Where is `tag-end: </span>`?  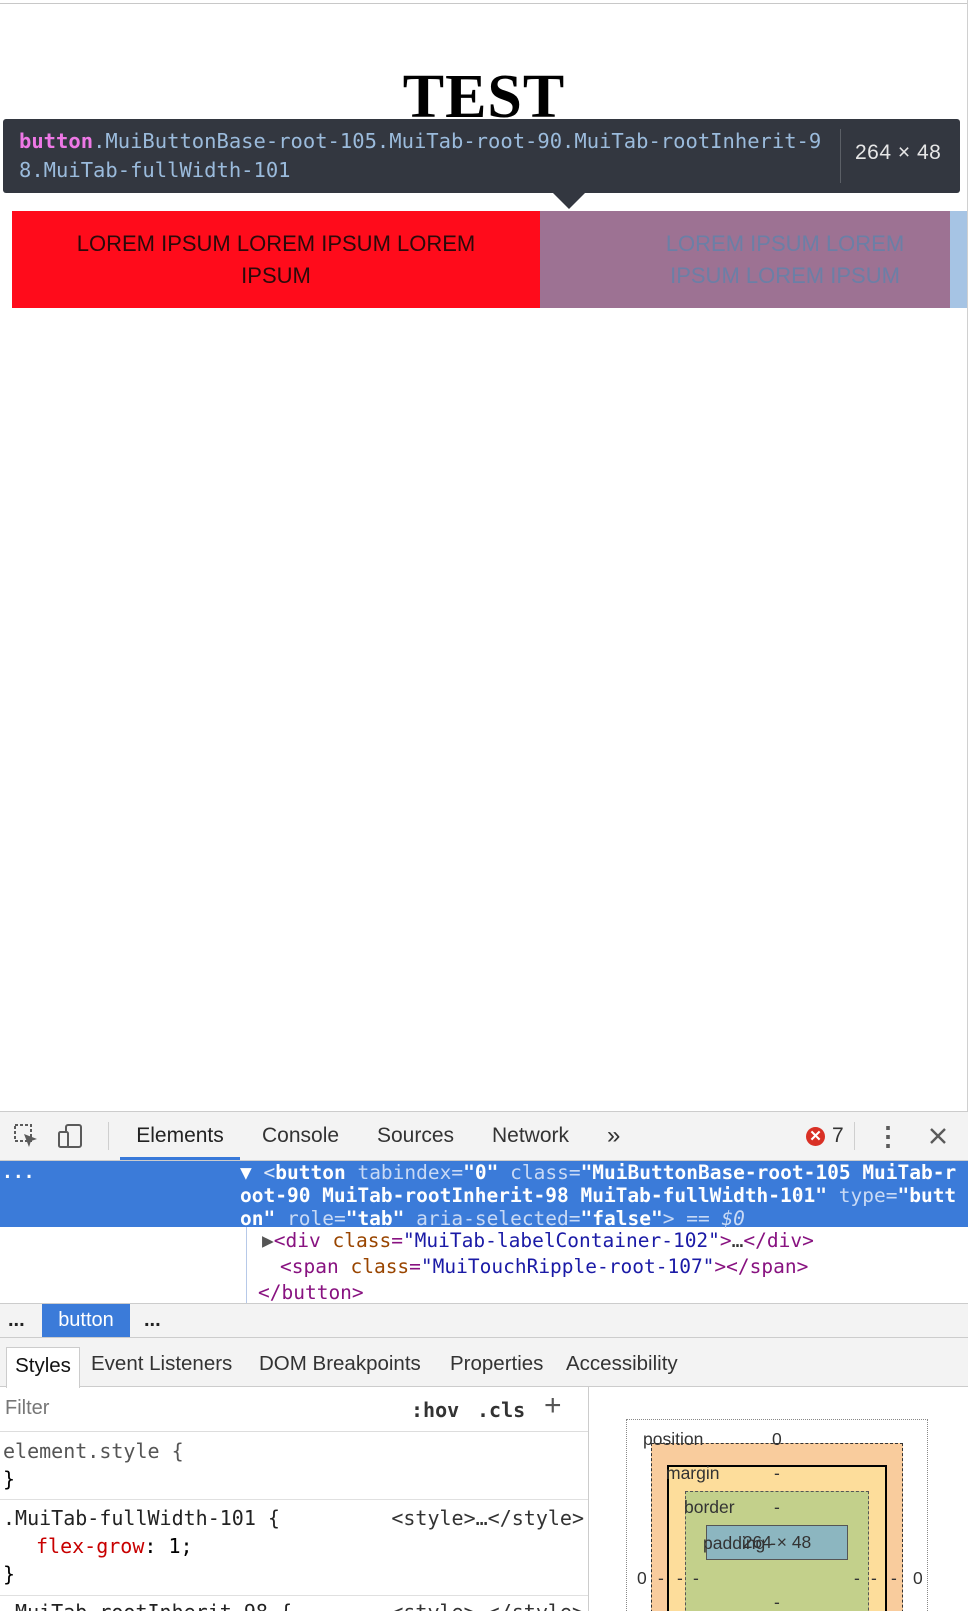
tag-end: </span> is located at coordinates (767, 1266).